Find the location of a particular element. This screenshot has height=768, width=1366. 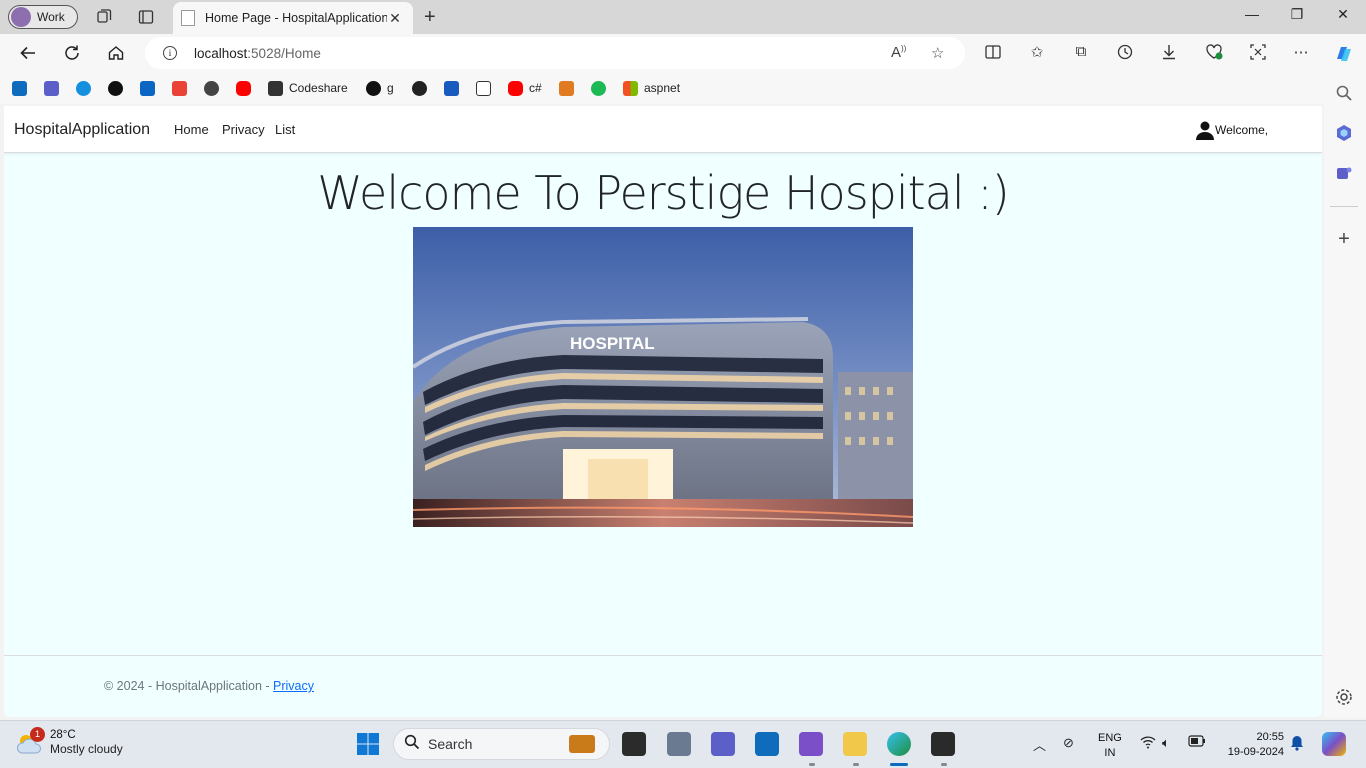

network-offline-icon: ⊘ is located at coordinates (1068, 743).